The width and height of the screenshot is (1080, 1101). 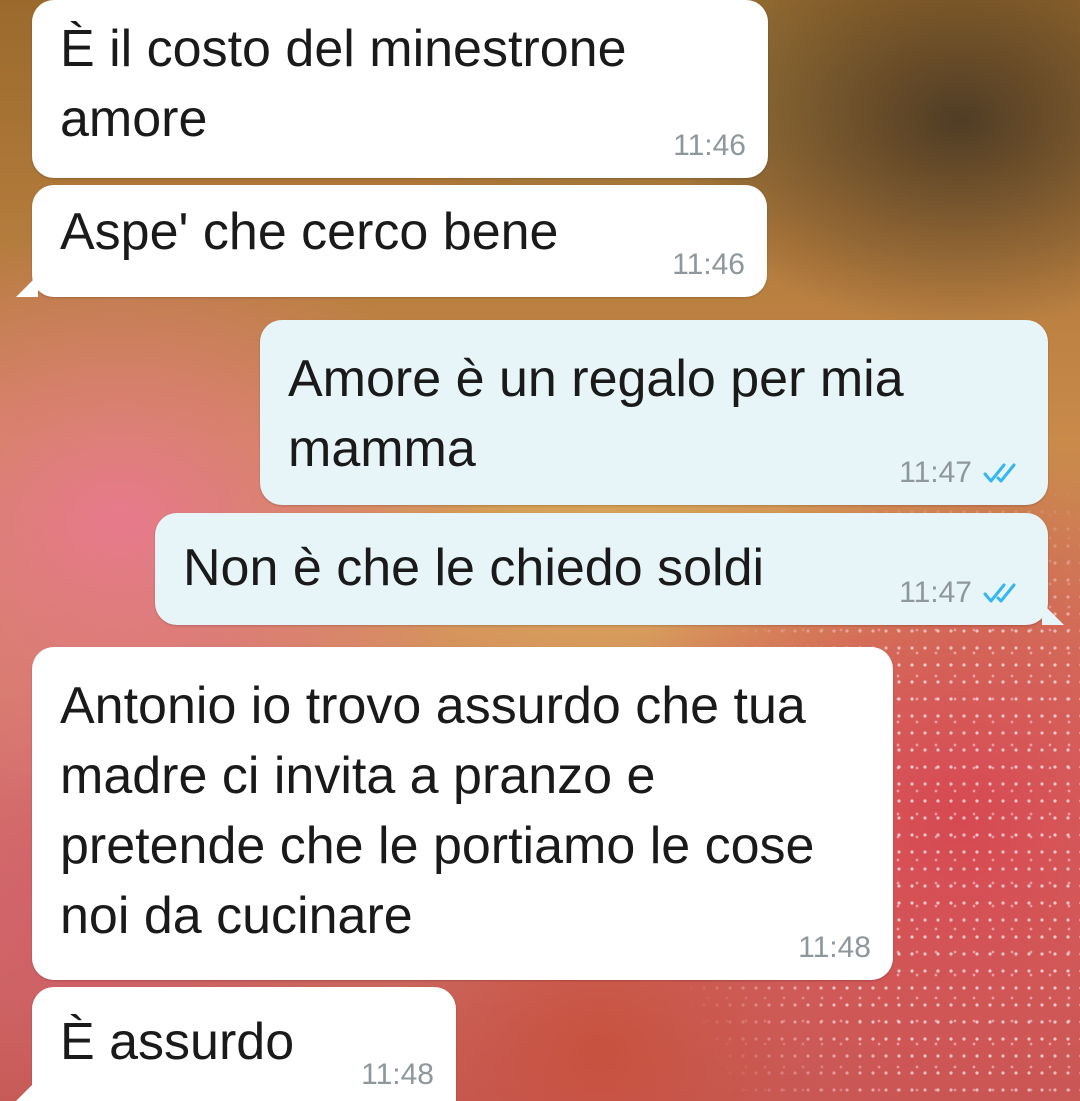 What do you see at coordinates (474, 568) in the screenshot?
I see `message-text: Non è che le chiedo soldi` at bounding box center [474, 568].